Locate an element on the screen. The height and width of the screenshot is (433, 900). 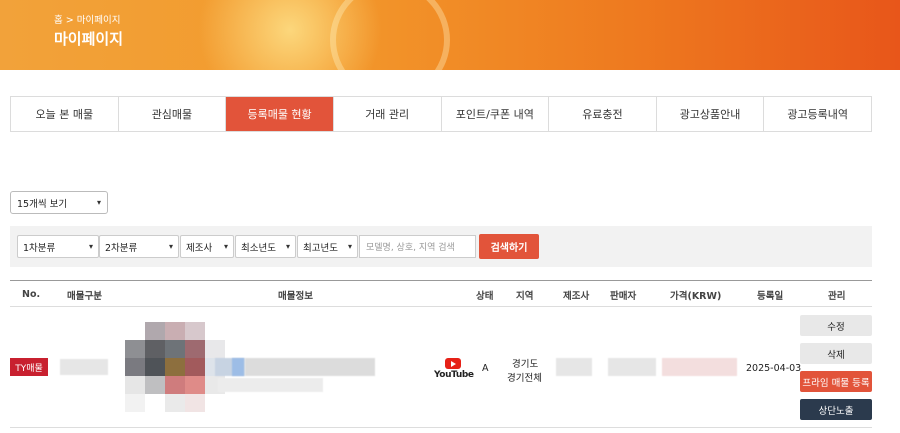
blurred-listing-subtitle is located at coordinates (270, 385).